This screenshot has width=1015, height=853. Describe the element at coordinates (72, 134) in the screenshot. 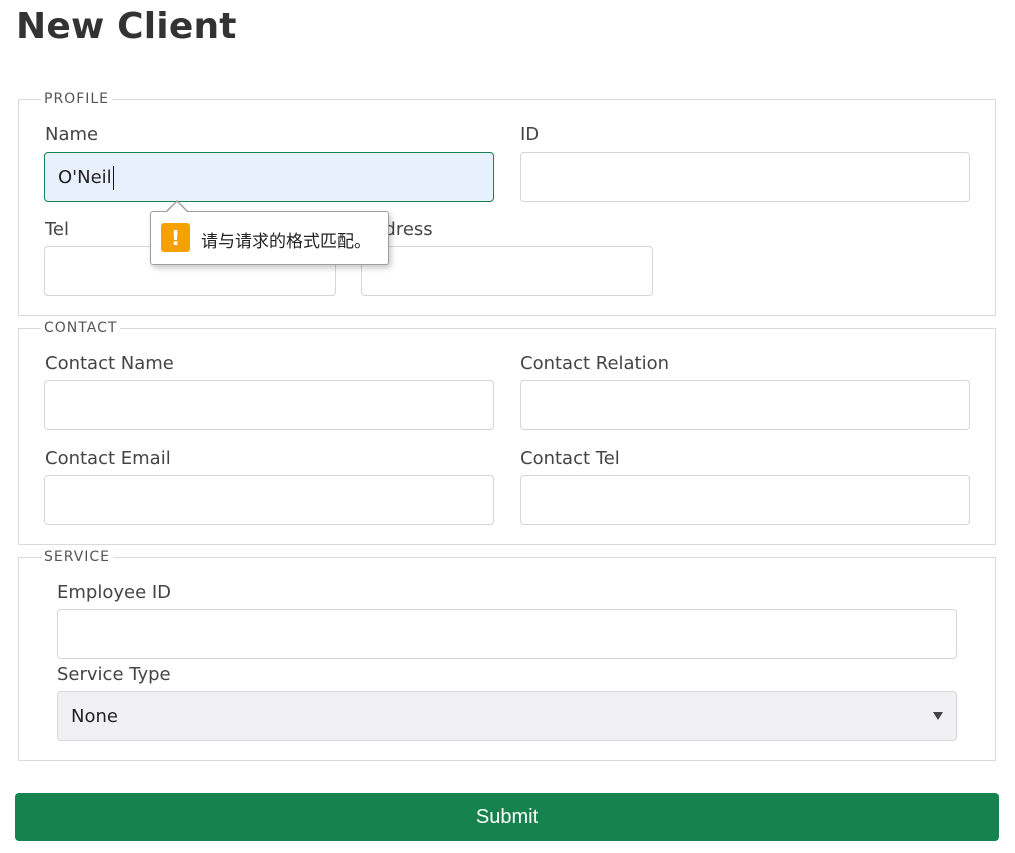

I see `name-label: Name` at that location.